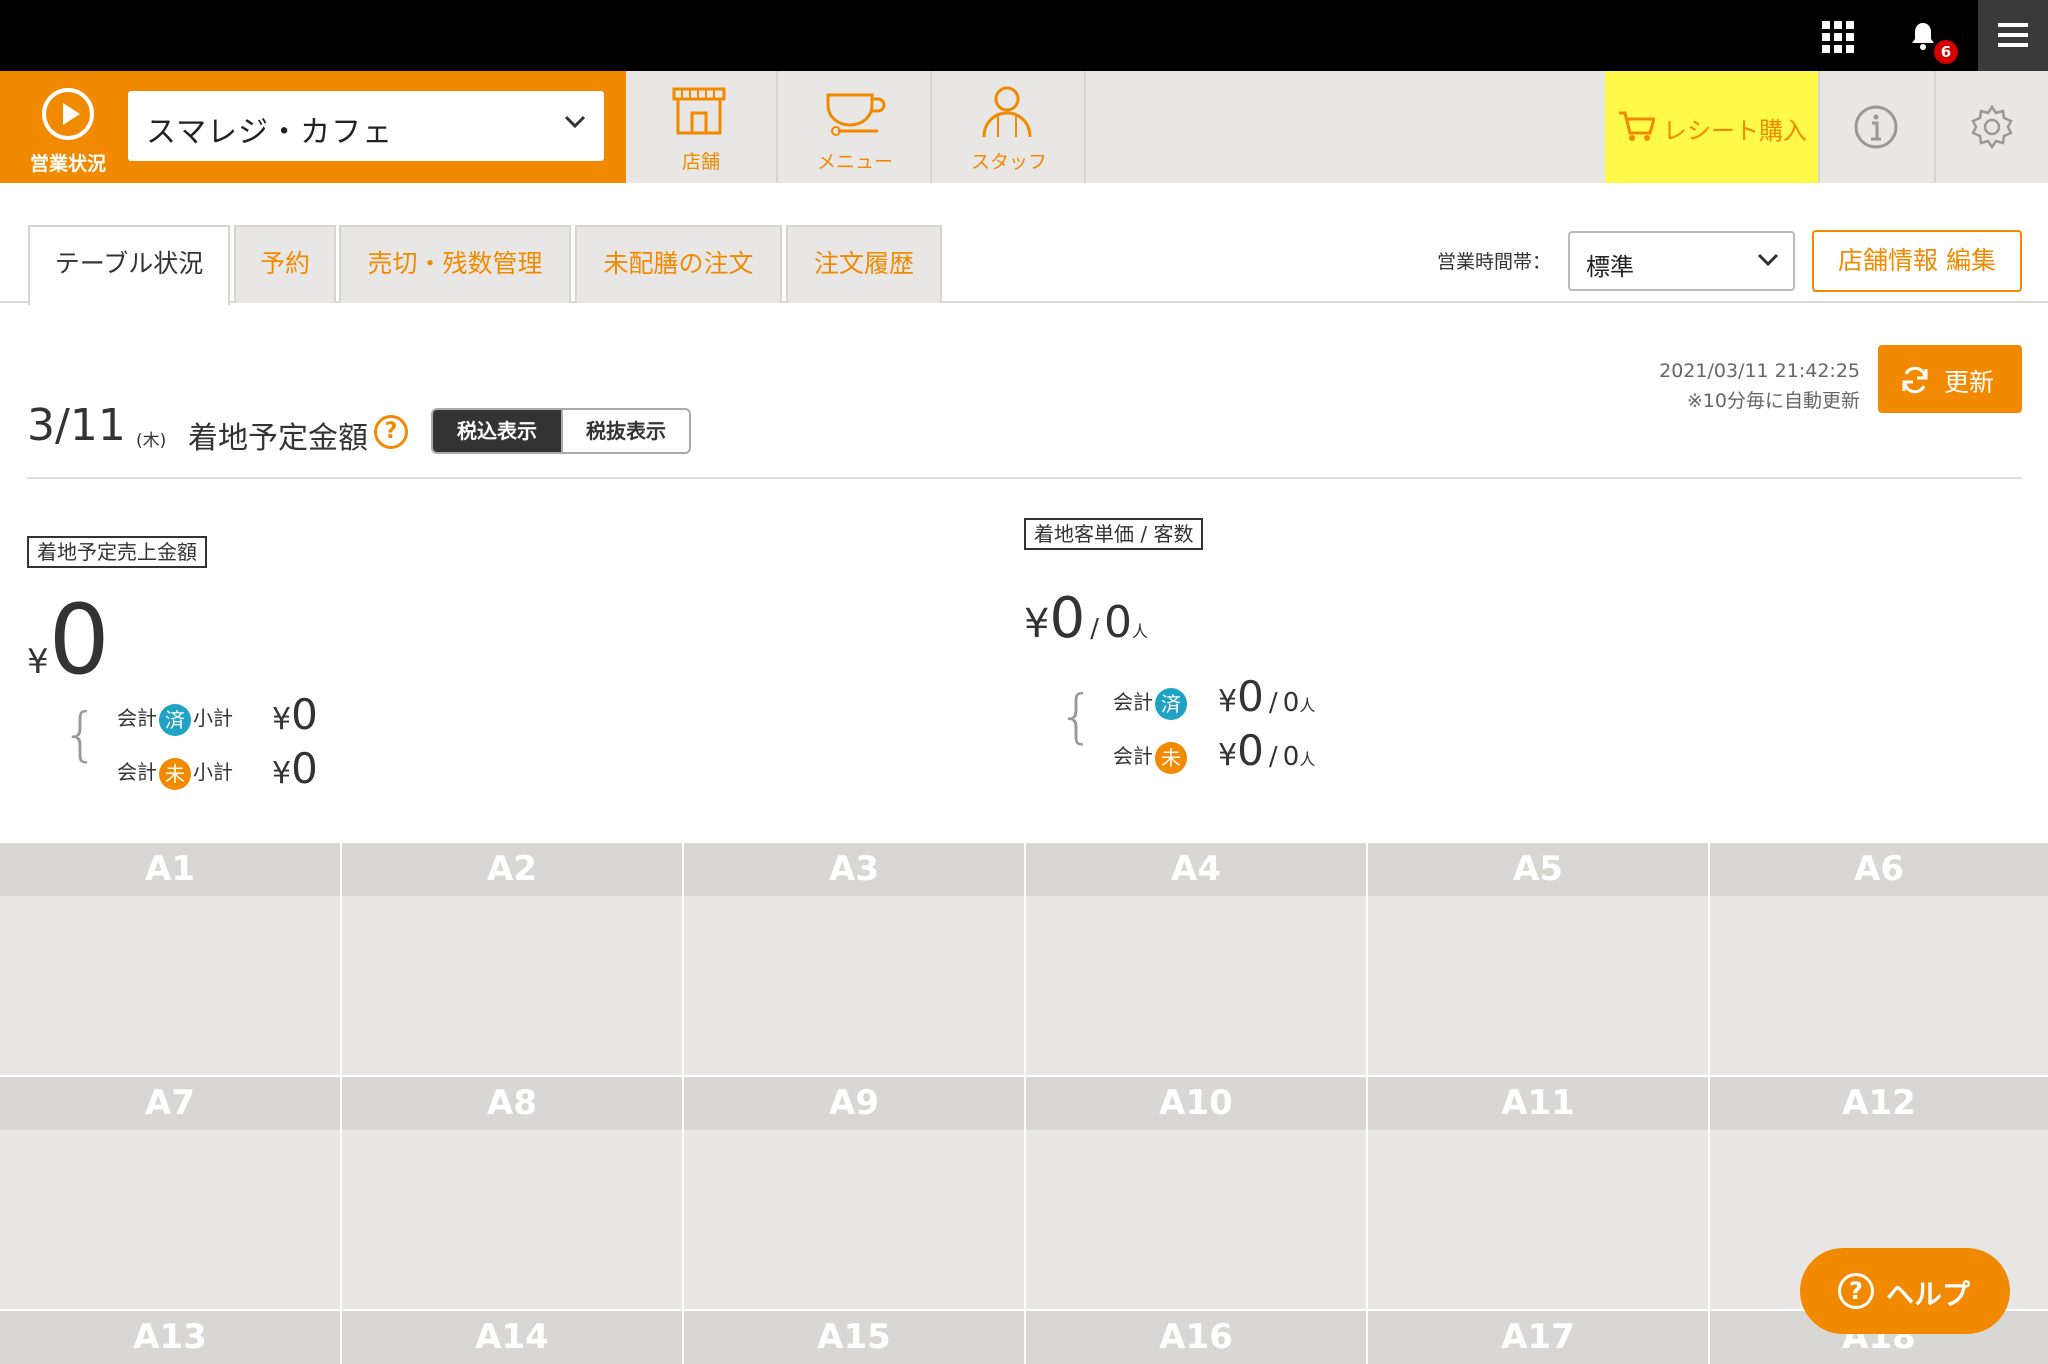 Image resolution: width=2048 pixels, height=1364 pixels. I want to click on tab-order-history: 注文履歴, so click(864, 264).